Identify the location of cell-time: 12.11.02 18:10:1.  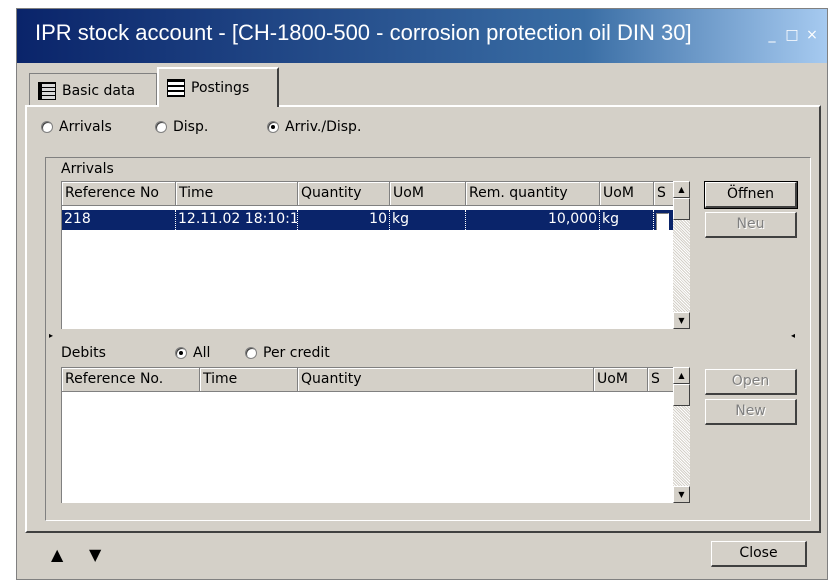
(237, 220).